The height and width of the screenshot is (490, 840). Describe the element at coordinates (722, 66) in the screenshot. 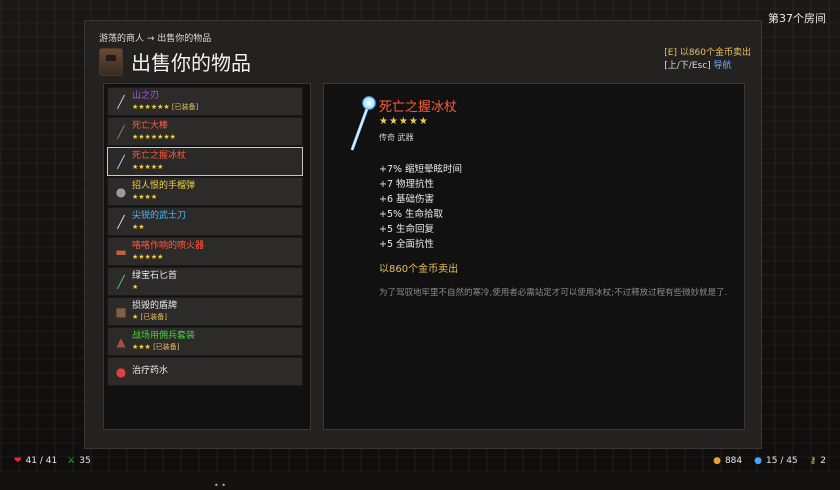

I see `nav-label: 导航` at that location.